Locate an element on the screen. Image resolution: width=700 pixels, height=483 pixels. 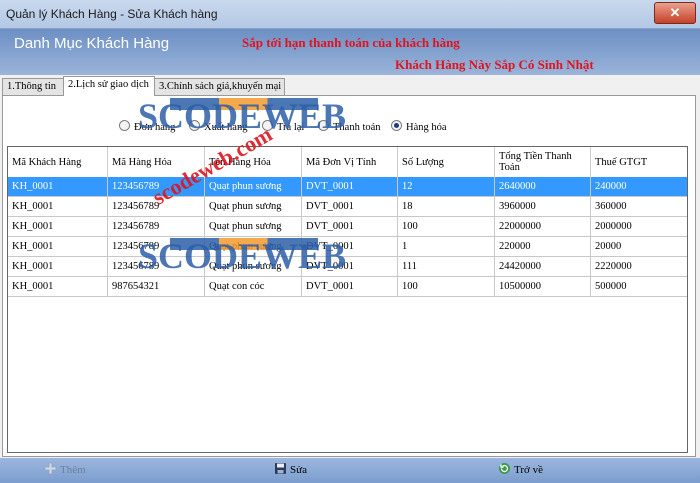
tab-price-policy: 3.Chính sách giá,khuyến mại is located at coordinates (219, 86).